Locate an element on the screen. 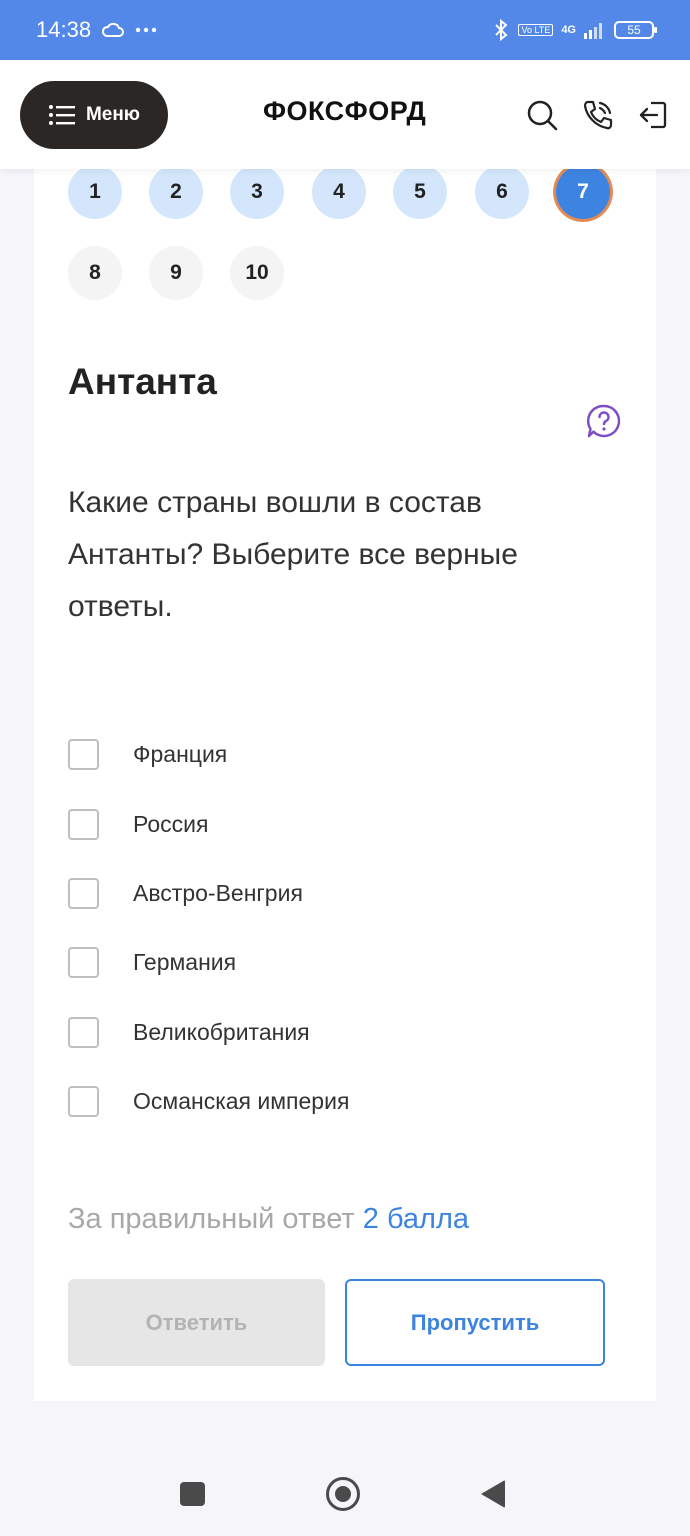 This screenshot has width=690, height=1536. score-value: 2 балла is located at coordinates (416, 1219).